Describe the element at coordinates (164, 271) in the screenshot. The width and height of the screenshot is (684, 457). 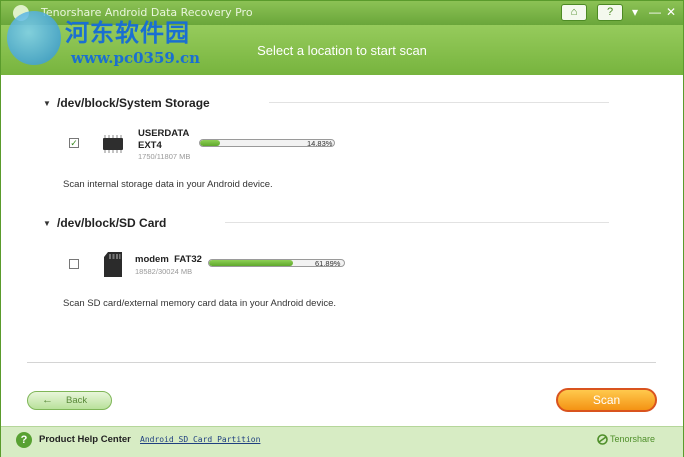
I see `partition-size: 18582/30024 MB` at that location.